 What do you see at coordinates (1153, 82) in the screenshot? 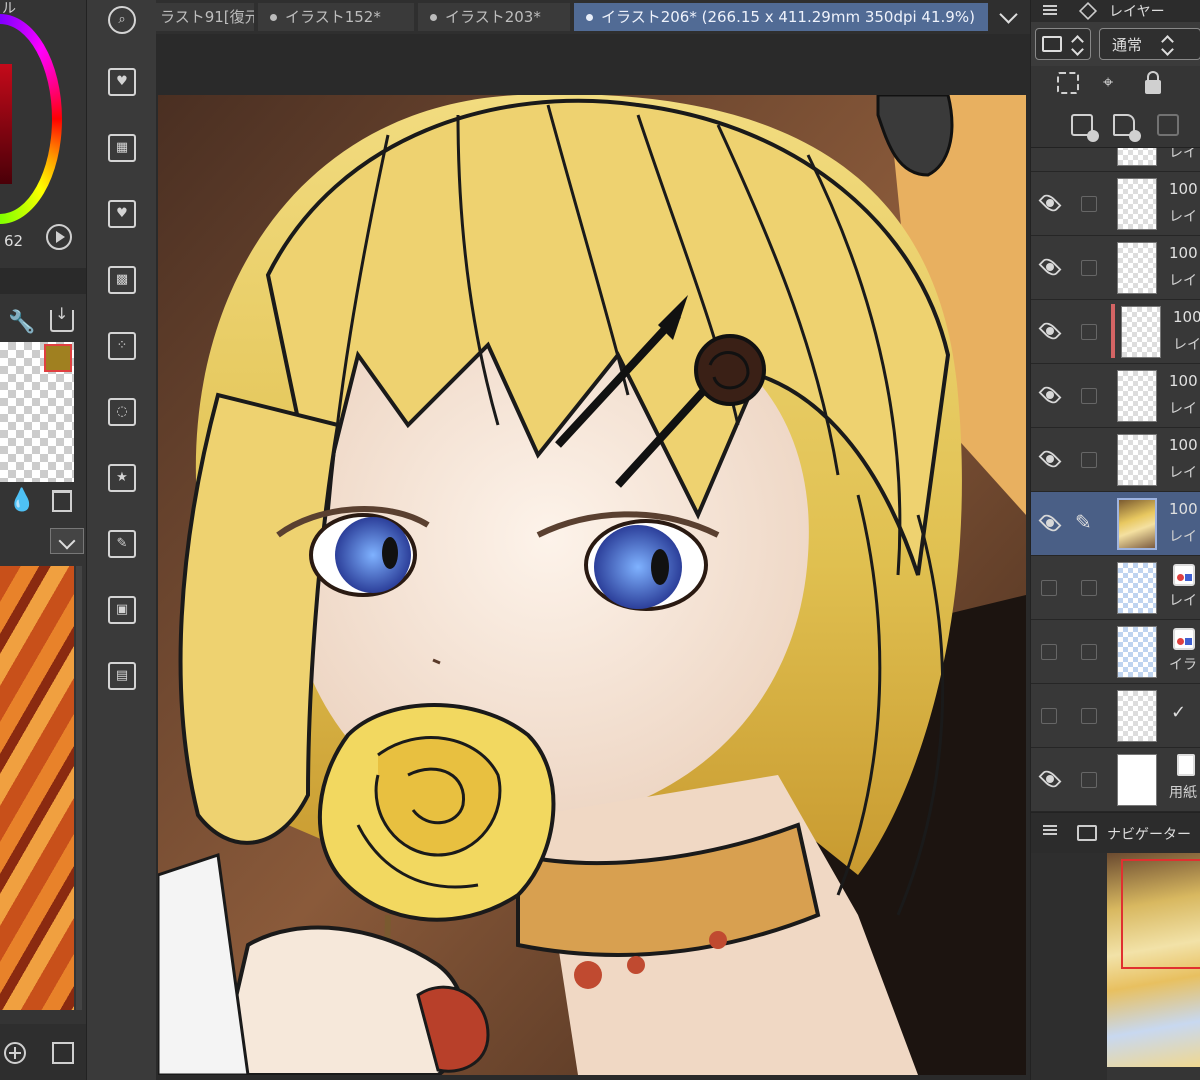
I see `lock-icon` at bounding box center [1153, 82].